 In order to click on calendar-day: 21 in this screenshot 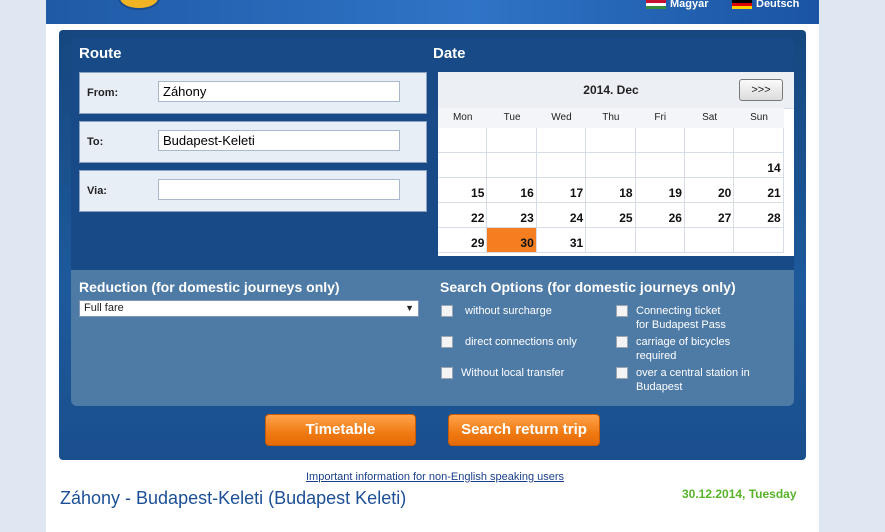, I will do `click(759, 190)`.